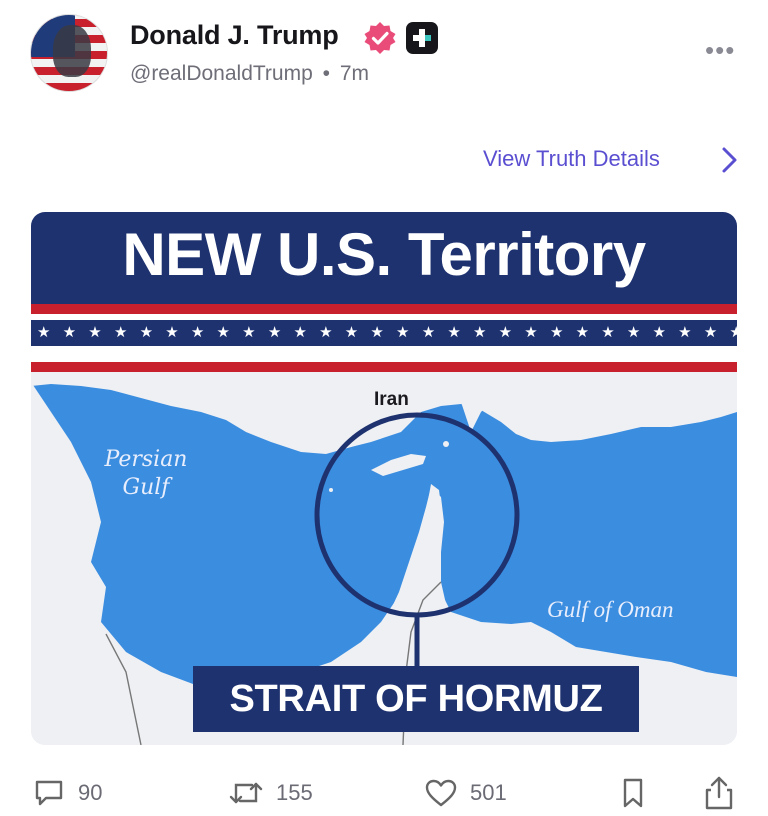 This screenshot has width=768, height=816. I want to click on banner-red-stripe-lower, so click(384, 367).